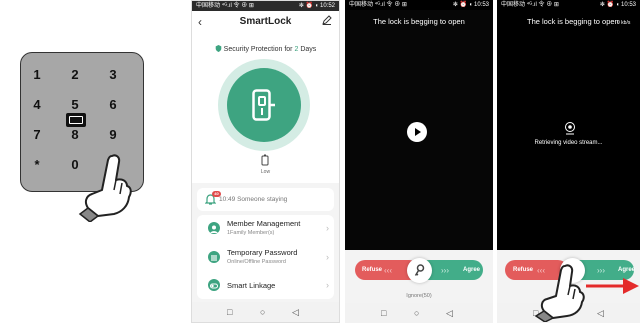 The height and width of the screenshot is (323, 640). I want to click on card-reader-icon, so click(76, 120).